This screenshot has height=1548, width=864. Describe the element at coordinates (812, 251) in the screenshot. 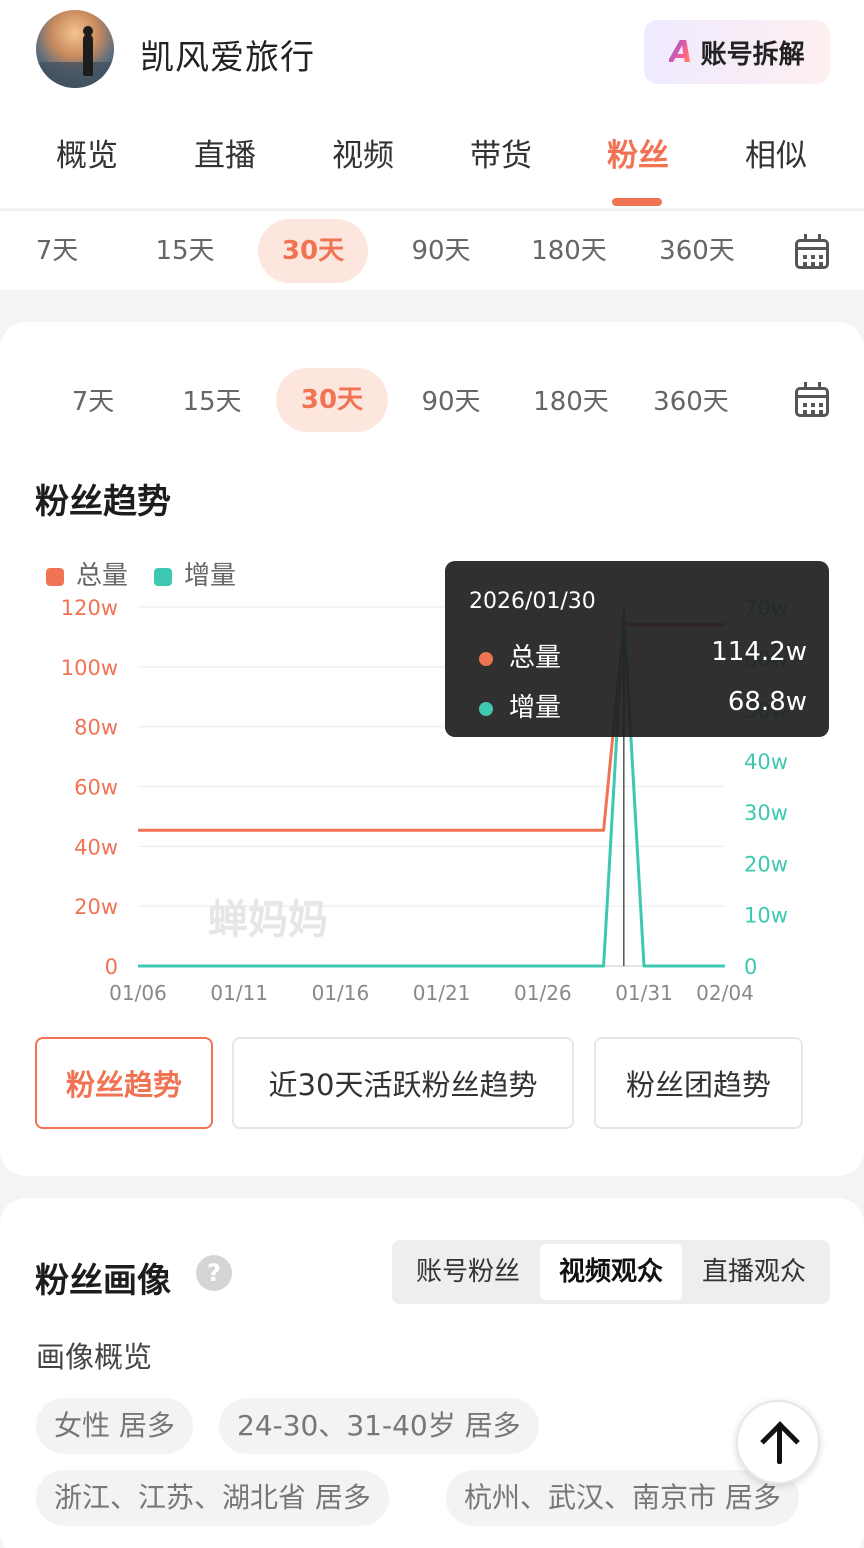

I see `calendar-icon` at that location.